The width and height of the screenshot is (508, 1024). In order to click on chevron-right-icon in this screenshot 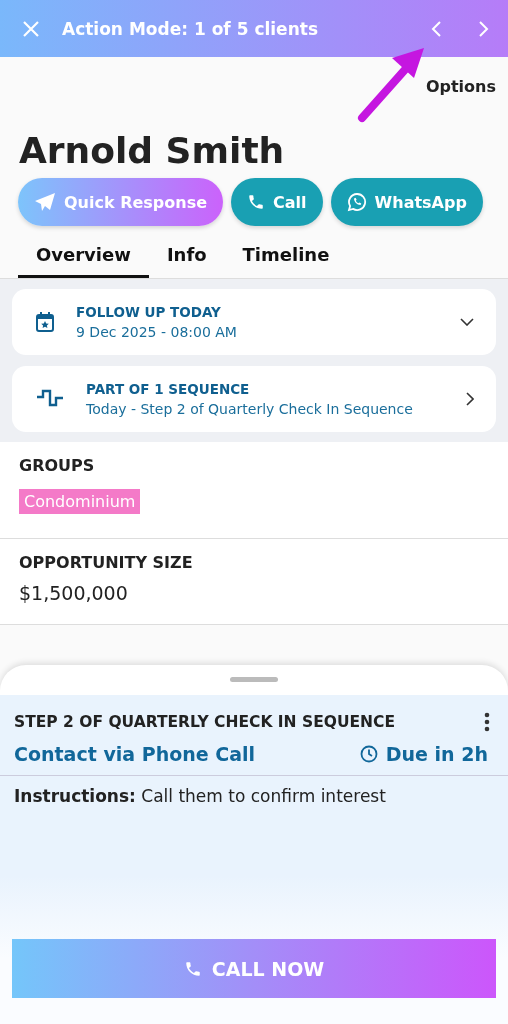, I will do `click(470, 399)`.